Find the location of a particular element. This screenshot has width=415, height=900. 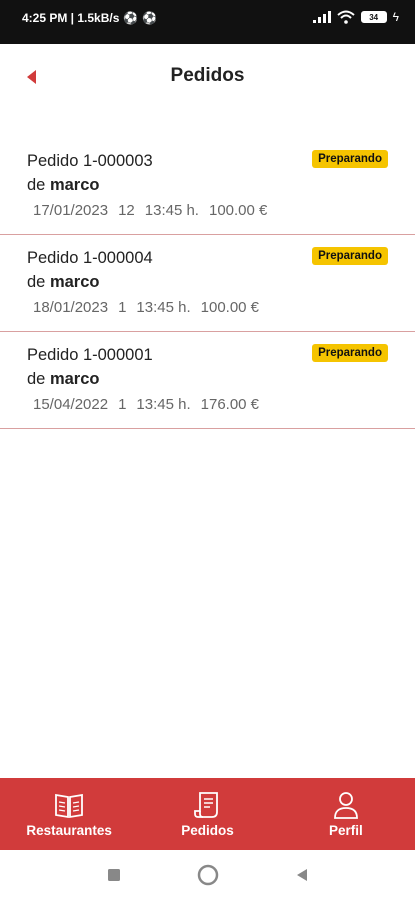

order-meta: 15/04/2022 1 13:45 h. 176.00 € is located at coordinates (207, 405).